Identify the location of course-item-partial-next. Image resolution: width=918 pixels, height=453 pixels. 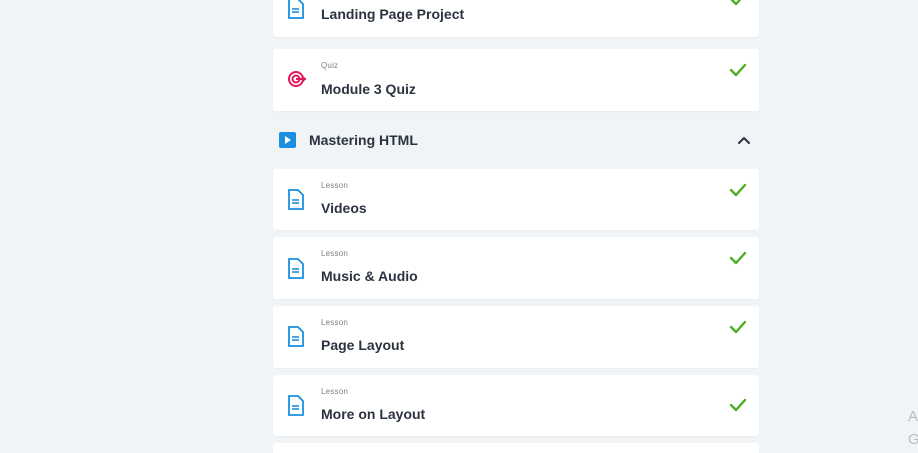
(516, 448).